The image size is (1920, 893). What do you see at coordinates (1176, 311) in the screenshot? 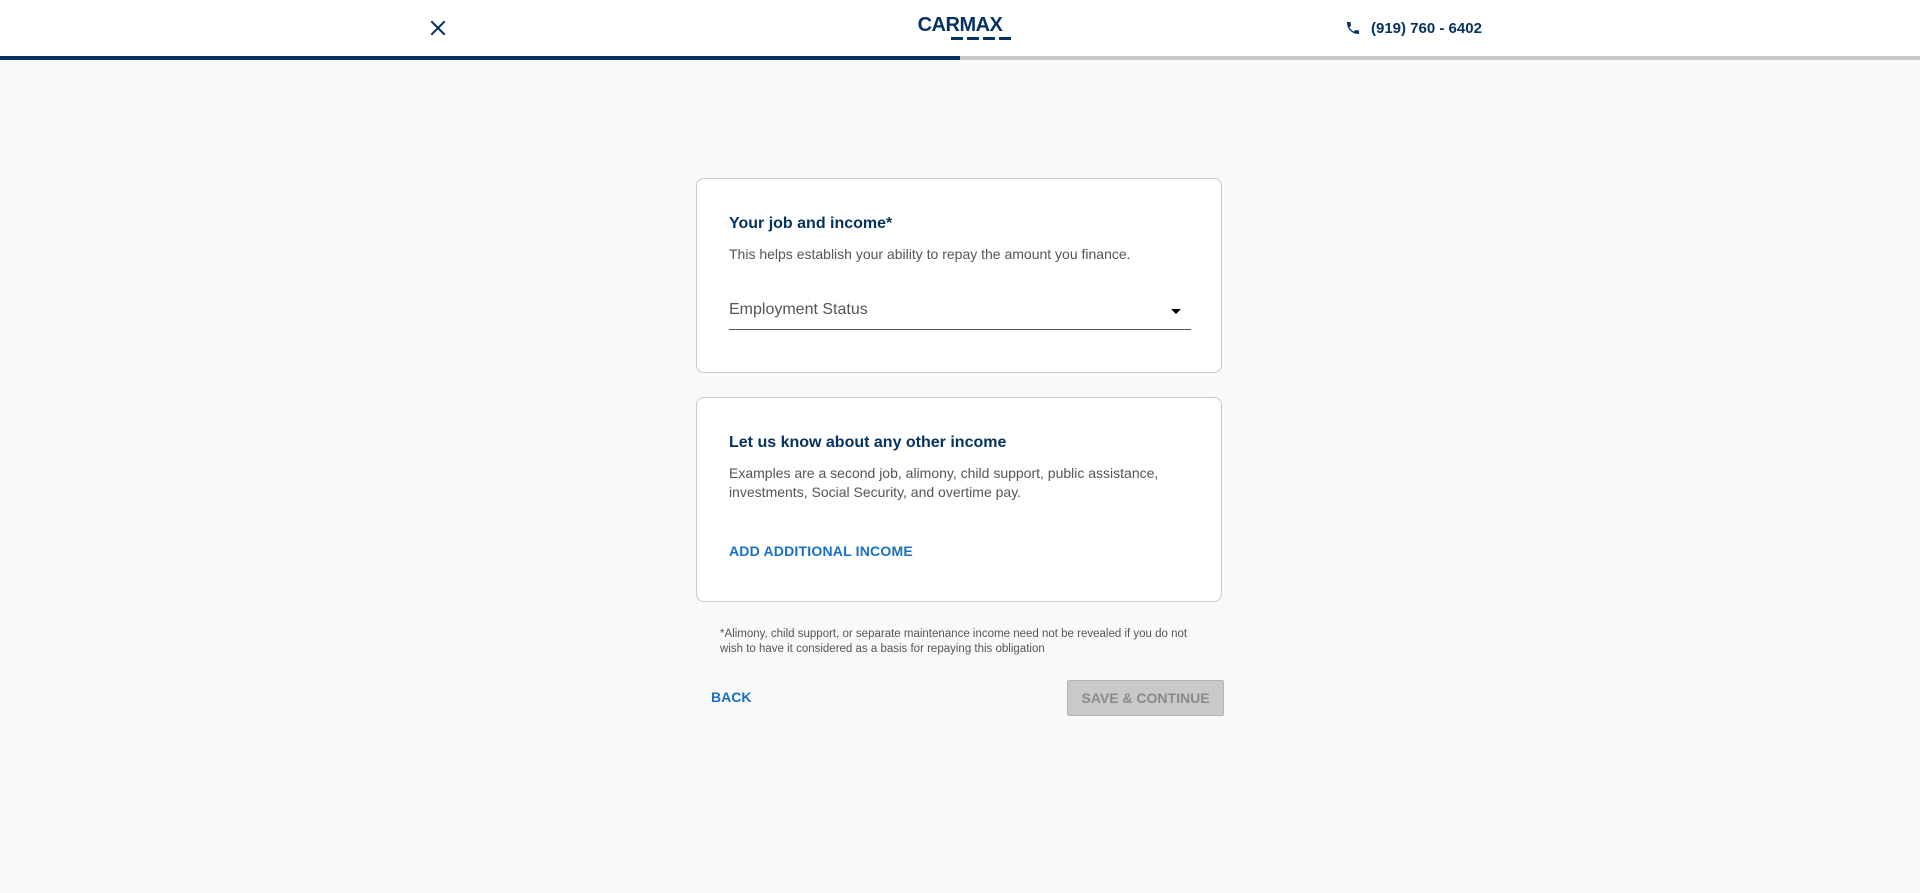
I see `caret-down-icon` at bounding box center [1176, 311].